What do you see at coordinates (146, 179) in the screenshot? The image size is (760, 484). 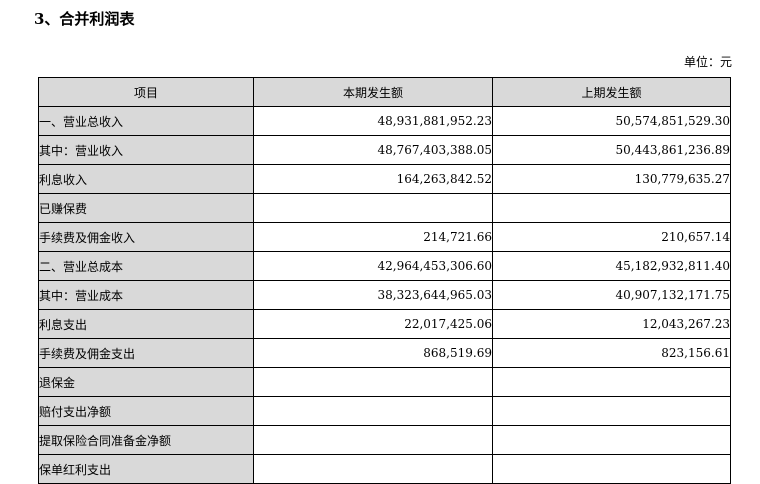 I see `row-label: 利息收入` at bounding box center [146, 179].